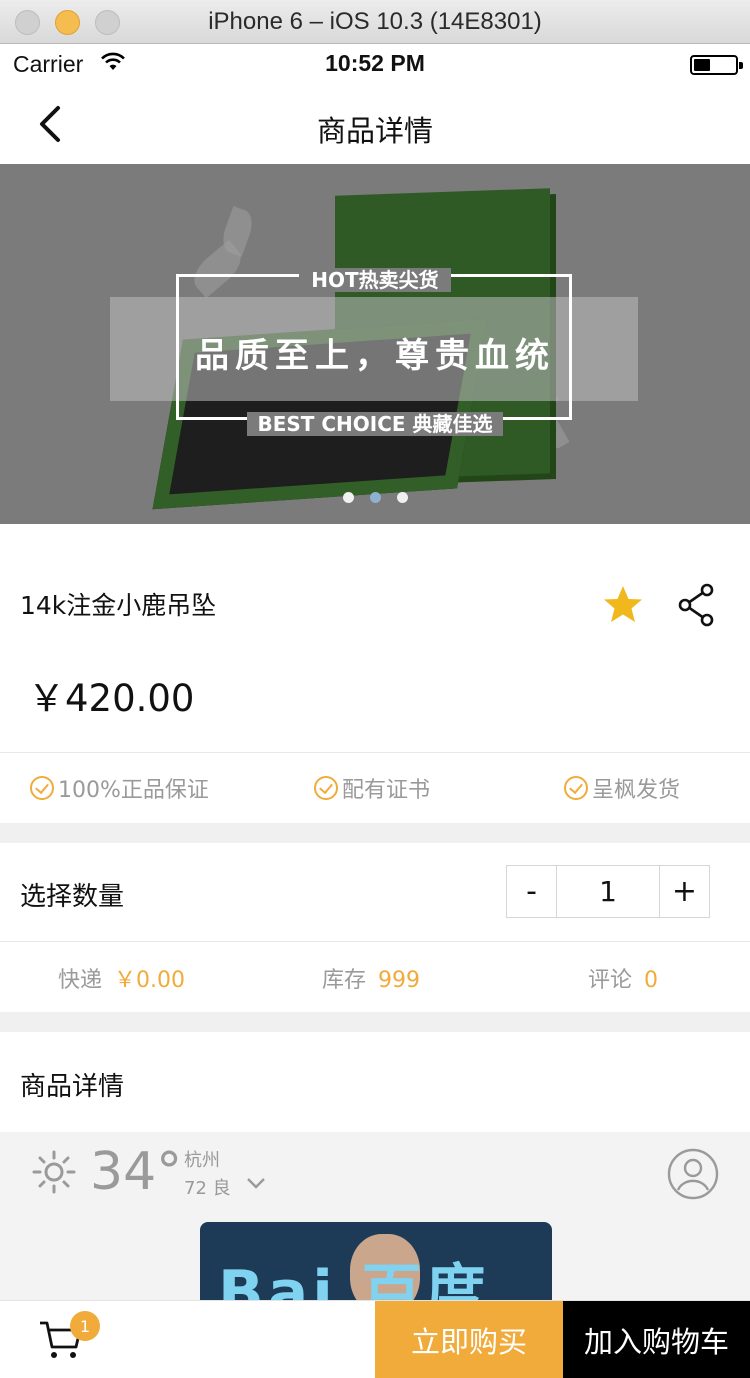 This screenshot has width=750, height=1378. I want to click on sun-icon, so click(54, 1172).